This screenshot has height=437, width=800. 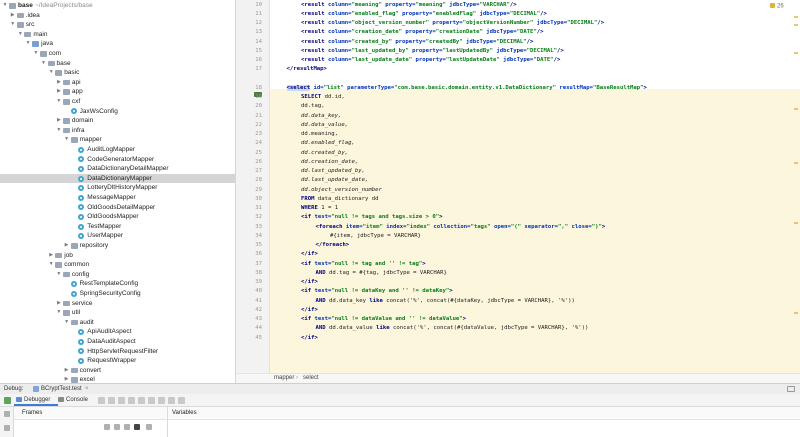 I want to click on drop-frame-icon, so click(x=151, y=400).